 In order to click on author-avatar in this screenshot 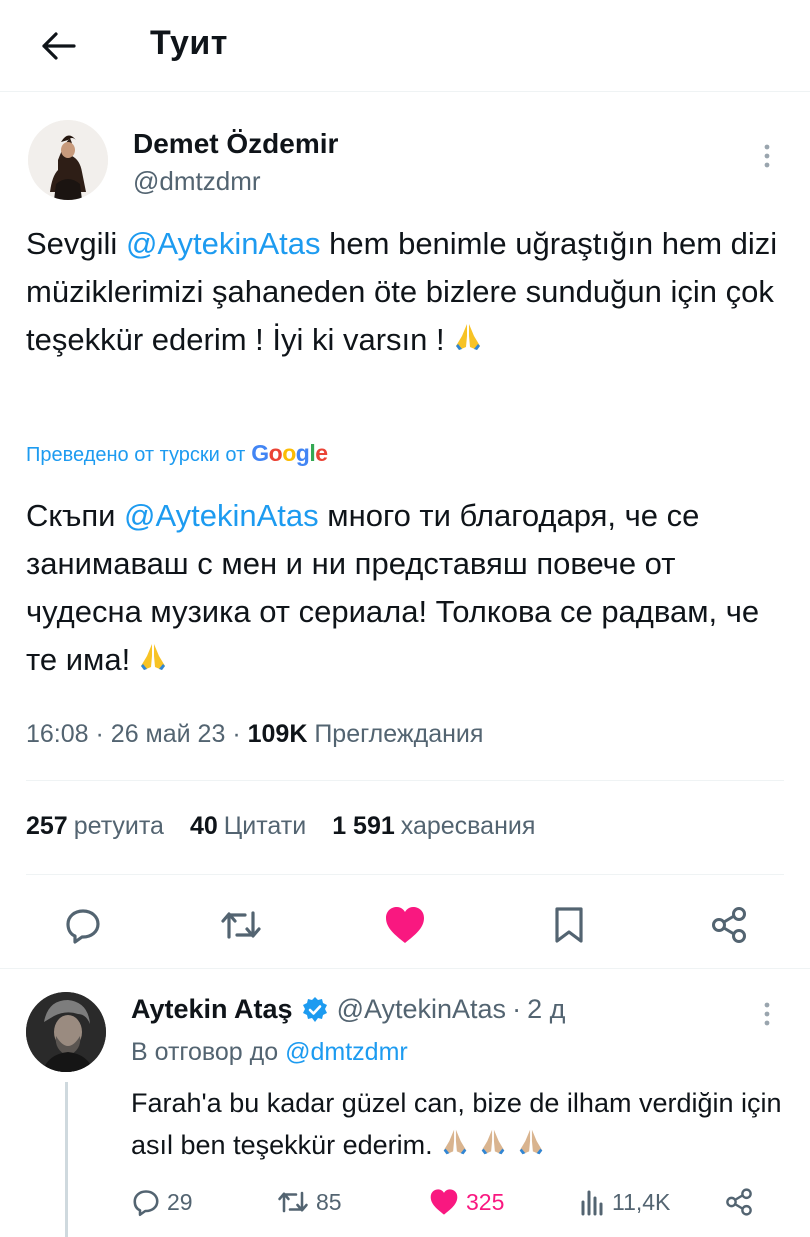, I will do `click(68, 160)`.